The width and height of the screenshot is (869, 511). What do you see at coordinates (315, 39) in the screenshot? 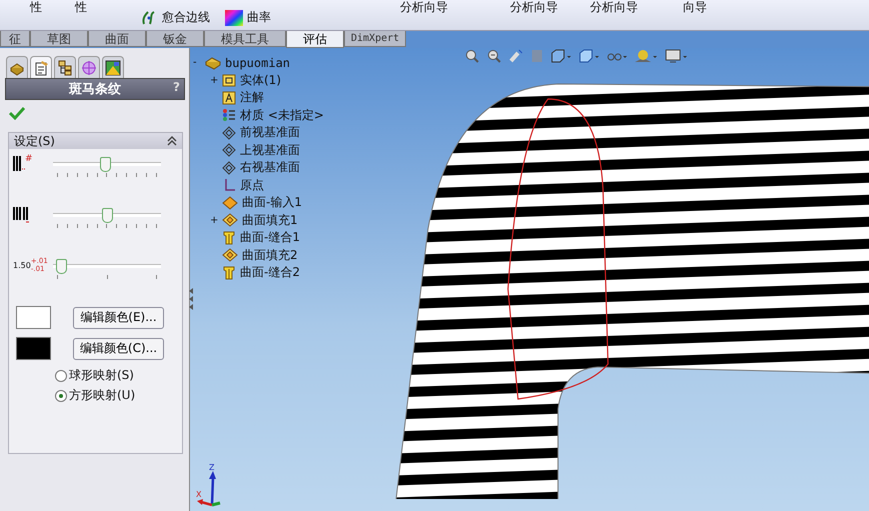
I see `ribbon-tab: 评估` at bounding box center [315, 39].